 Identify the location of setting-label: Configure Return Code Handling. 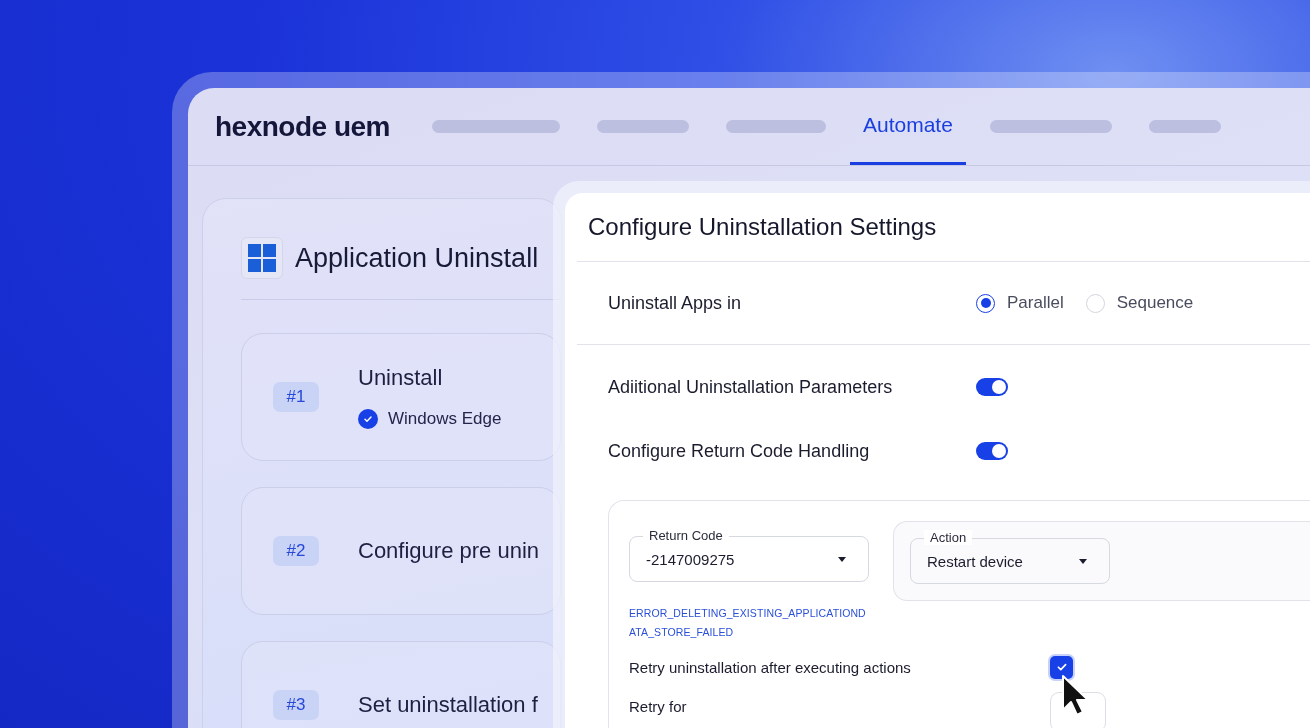
(739, 451).